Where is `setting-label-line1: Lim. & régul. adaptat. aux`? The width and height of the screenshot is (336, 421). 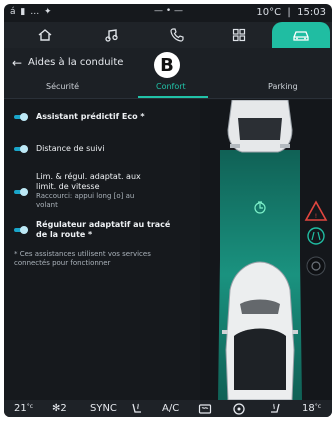
setting-label-line1: Lim. & régul. adaptat. aux is located at coordinates (88, 176).